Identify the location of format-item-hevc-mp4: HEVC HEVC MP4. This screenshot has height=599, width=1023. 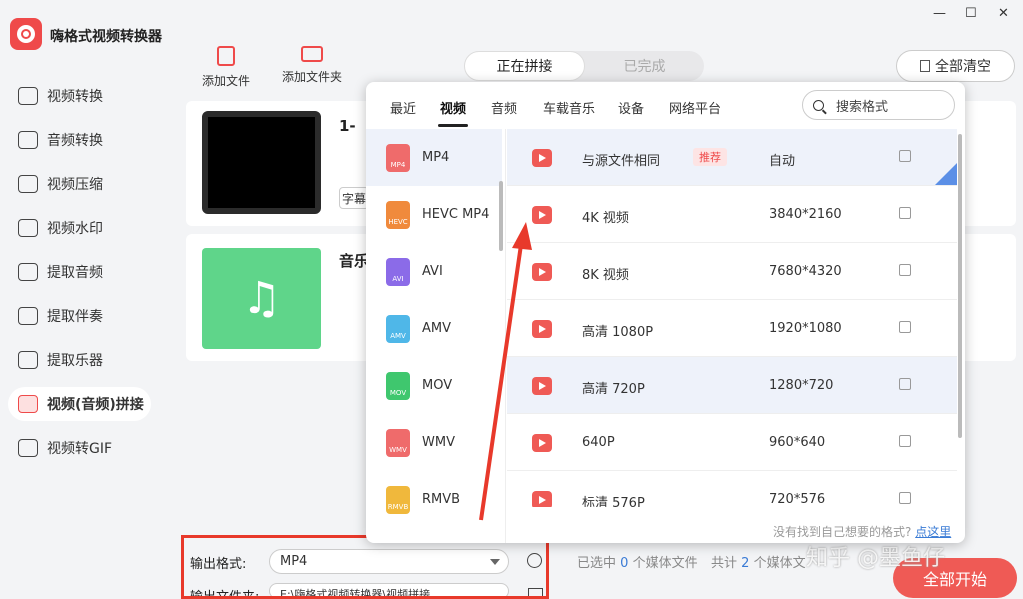
(434, 214).